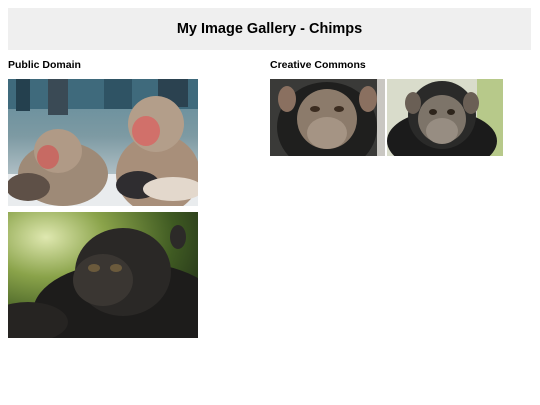 The height and width of the screenshot is (405, 540). I want to click on page-title: My Image Gallery - Chimps, so click(269, 29).